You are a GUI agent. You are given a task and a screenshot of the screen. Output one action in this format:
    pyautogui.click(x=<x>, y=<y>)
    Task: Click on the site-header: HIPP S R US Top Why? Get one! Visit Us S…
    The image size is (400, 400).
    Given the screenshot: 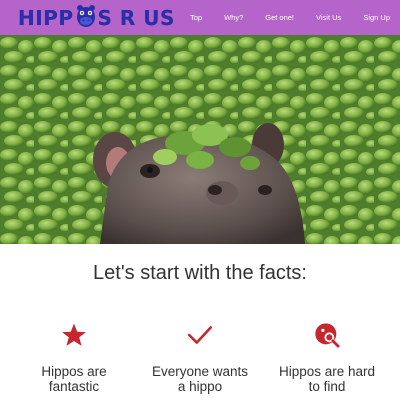 What is the action you would take?
    pyautogui.click(x=200, y=17)
    